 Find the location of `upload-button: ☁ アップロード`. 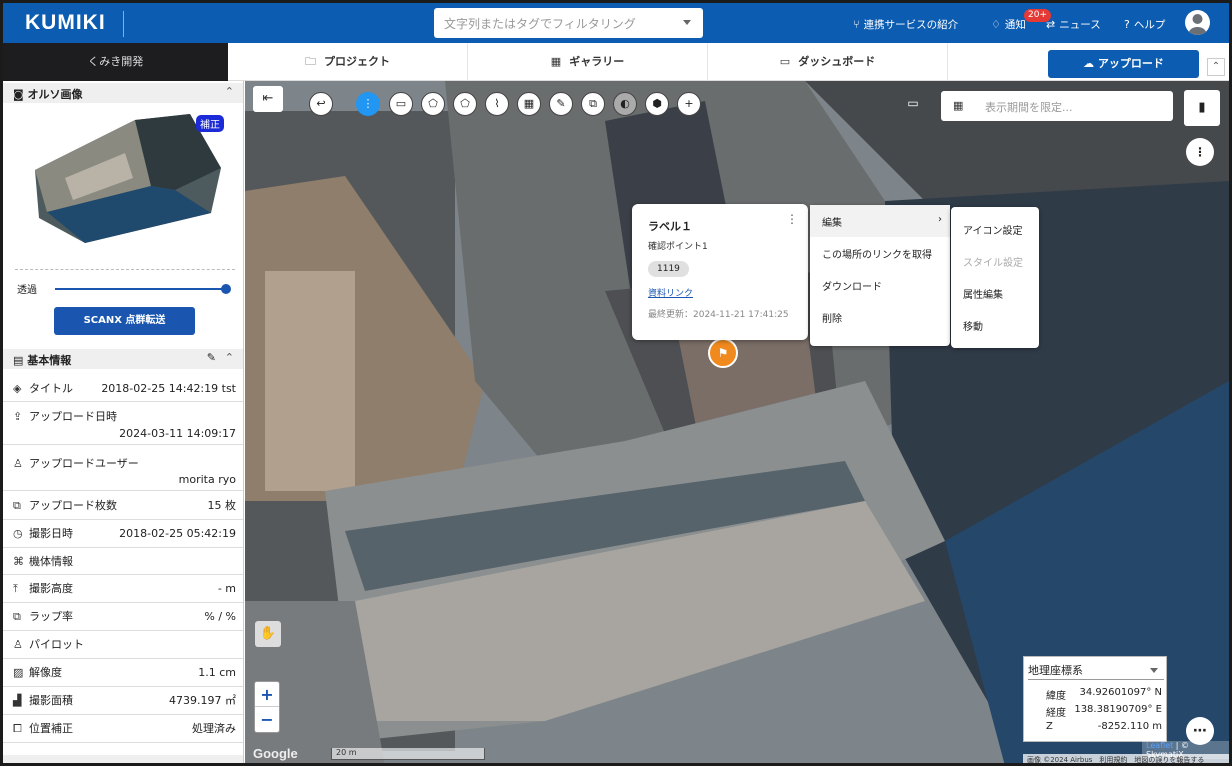

upload-button: ☁ アップロード is located at coordinates (1123, 64).